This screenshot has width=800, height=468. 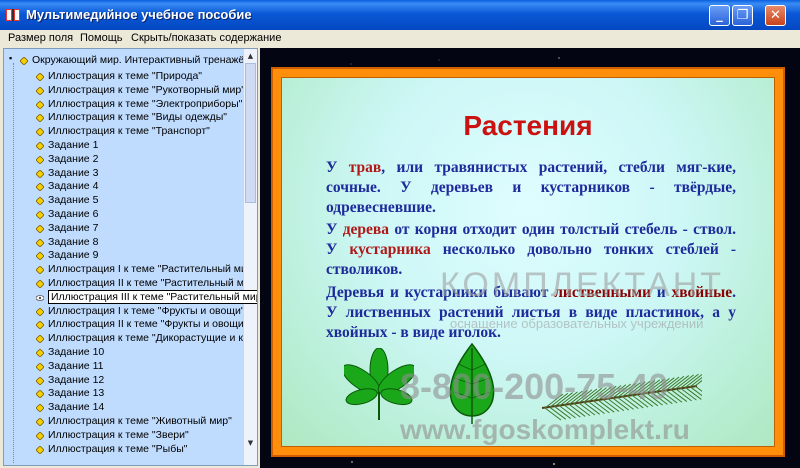 What do you see at coordinates (124, 353) in the screenshot?
I see `tree-item: Задание 10` at bounding box center [124, 353].